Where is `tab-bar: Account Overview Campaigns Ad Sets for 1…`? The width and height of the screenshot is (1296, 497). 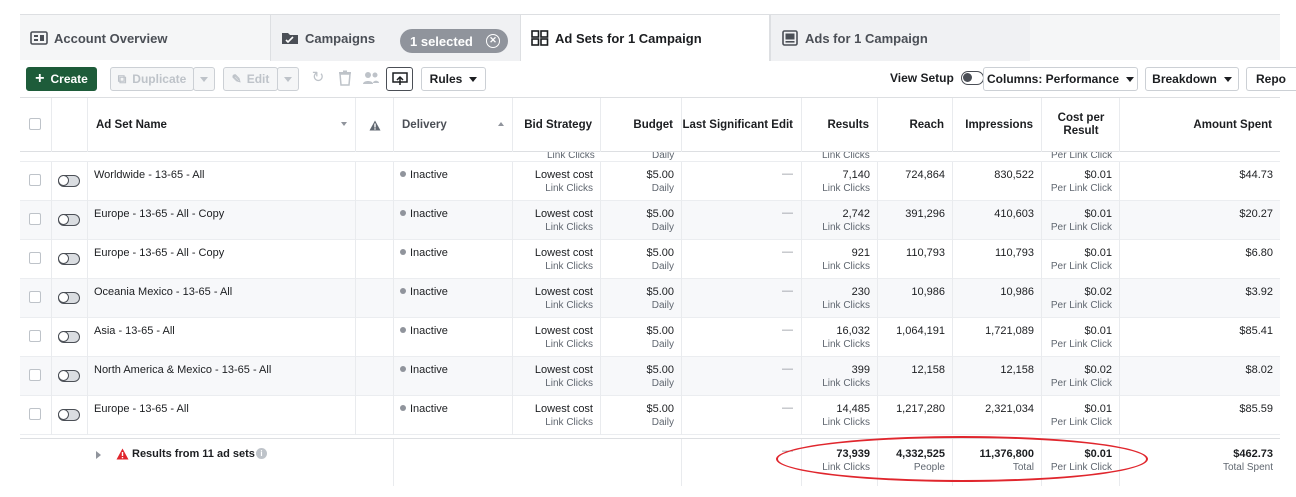
tab-bar: Account Overview Campaigns Ad Sets for 1… is located at coordinates (650, 37).